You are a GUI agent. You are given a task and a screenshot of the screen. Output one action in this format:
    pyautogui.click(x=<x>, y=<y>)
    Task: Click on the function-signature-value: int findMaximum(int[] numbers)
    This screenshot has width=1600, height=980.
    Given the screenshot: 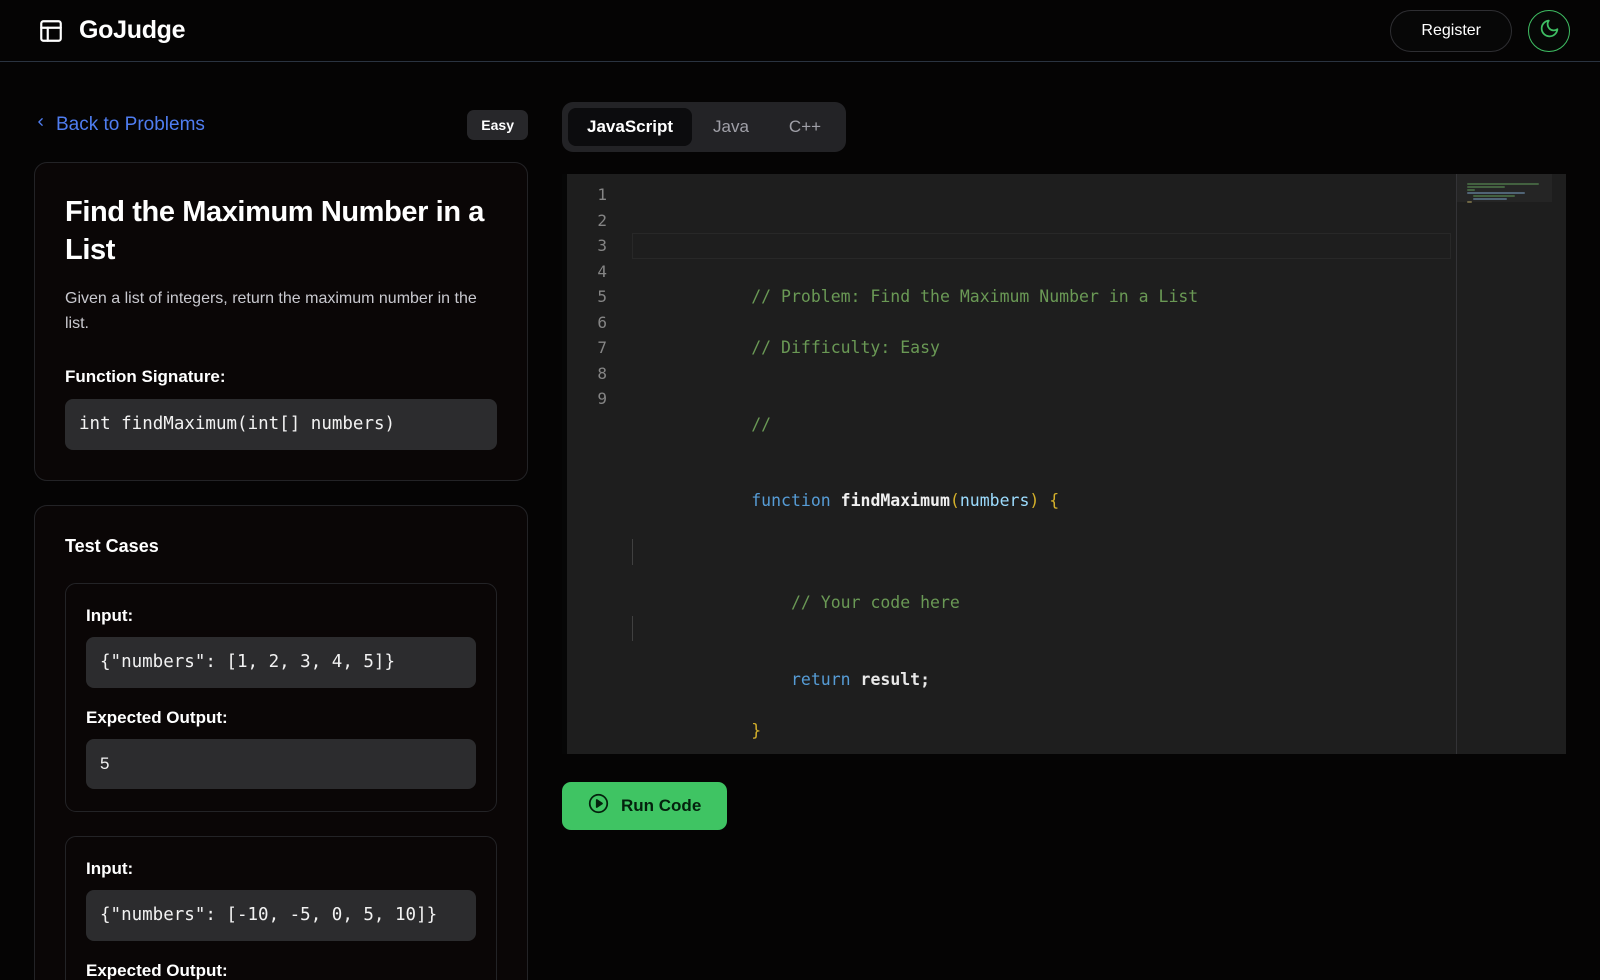 What is the action you would take?
    pyautogui.click(x=281, y=424)
    